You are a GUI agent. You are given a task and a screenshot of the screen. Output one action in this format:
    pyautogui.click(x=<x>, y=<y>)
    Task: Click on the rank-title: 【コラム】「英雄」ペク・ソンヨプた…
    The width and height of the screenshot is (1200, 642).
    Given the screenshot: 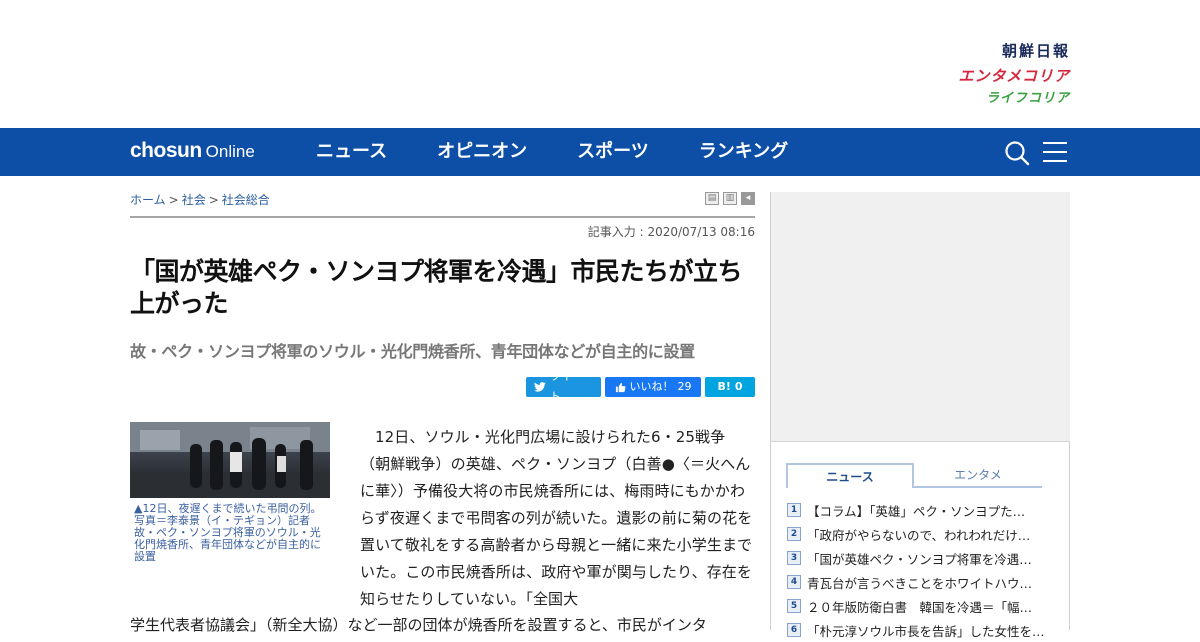 What is the action you would take?
    pyautogui.click(x=916, y=511)
    